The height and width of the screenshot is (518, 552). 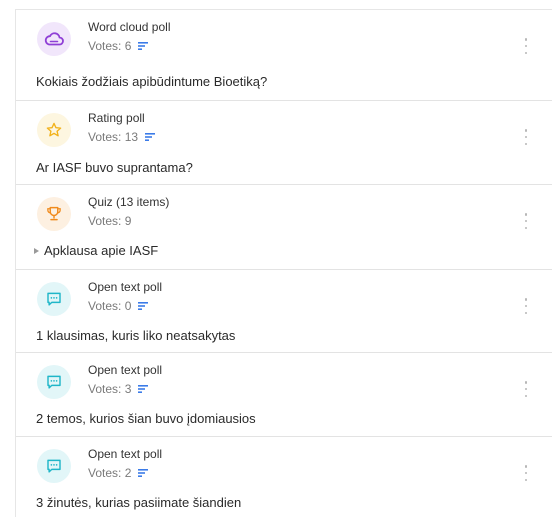 I want to click on votes-row: Votes: 3, so click(x=118, y=389).